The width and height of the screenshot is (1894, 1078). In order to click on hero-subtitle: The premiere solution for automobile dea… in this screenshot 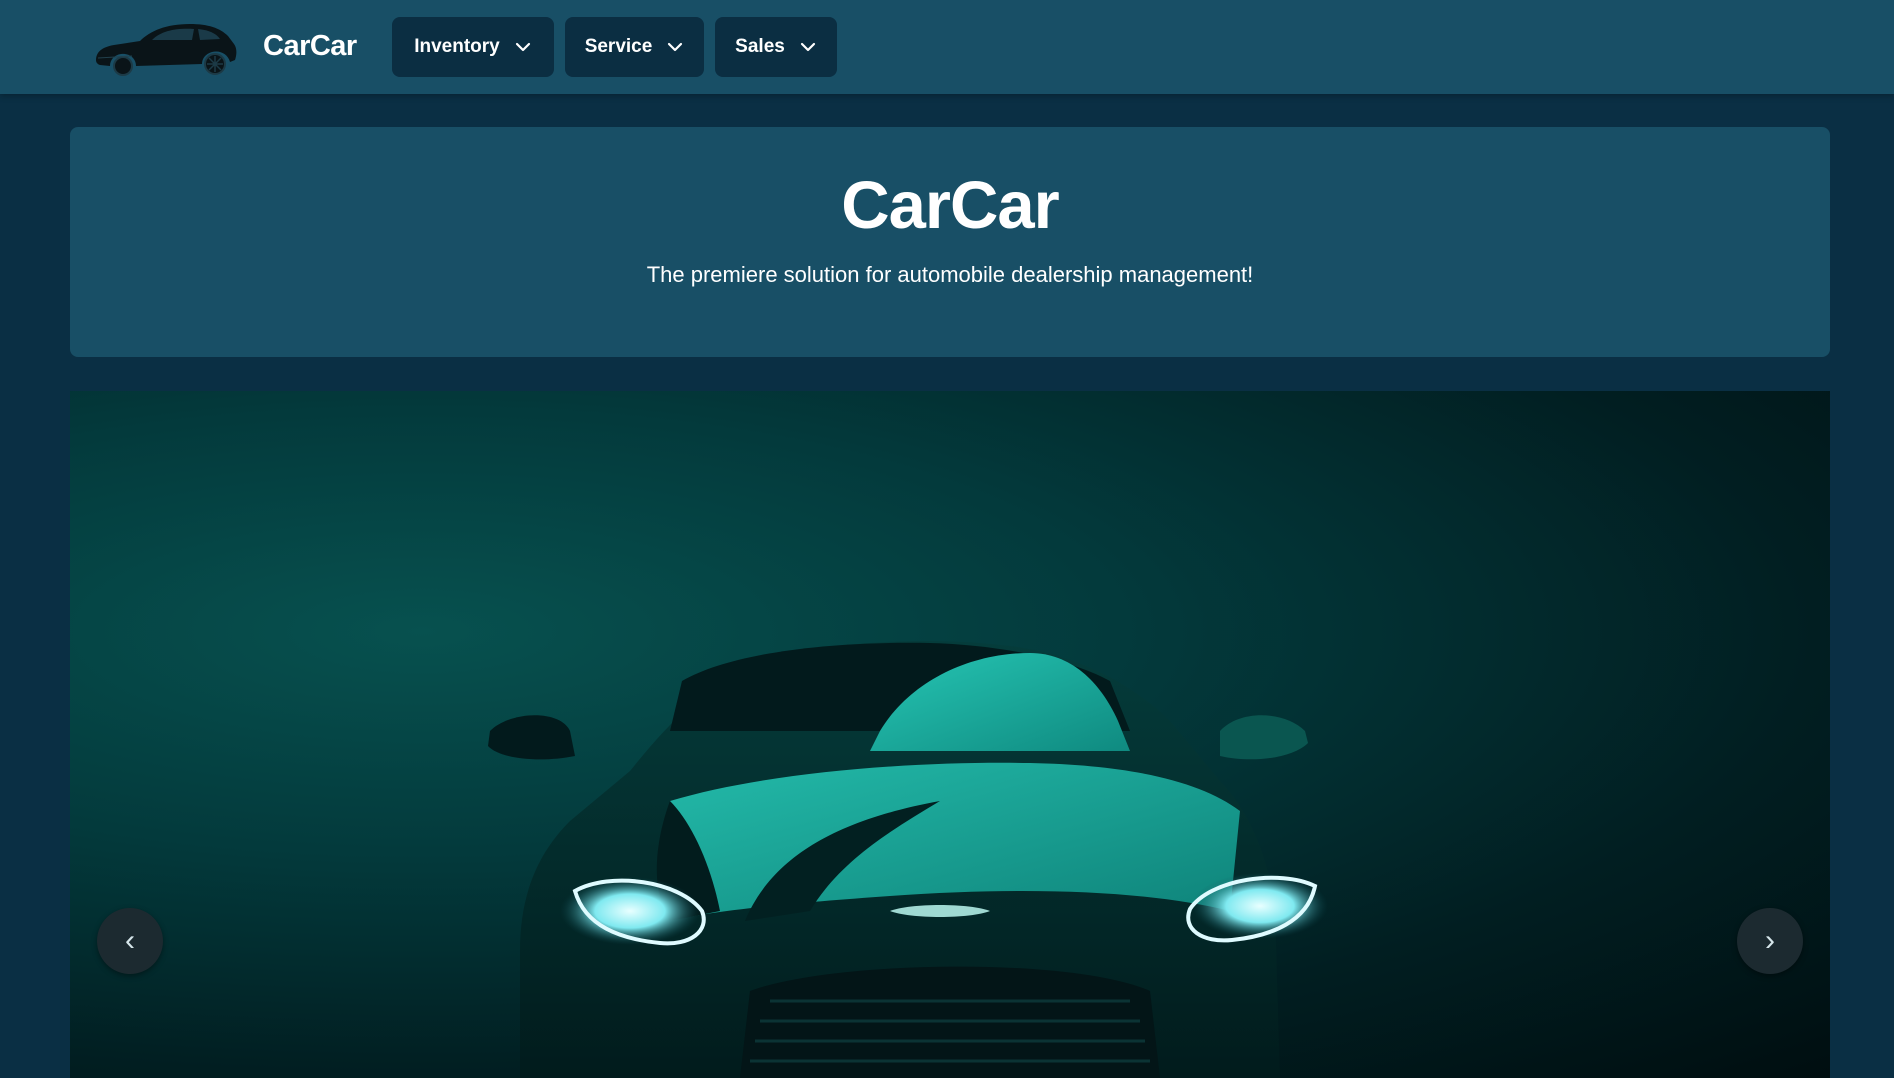, I will do `click(950, 274)`.